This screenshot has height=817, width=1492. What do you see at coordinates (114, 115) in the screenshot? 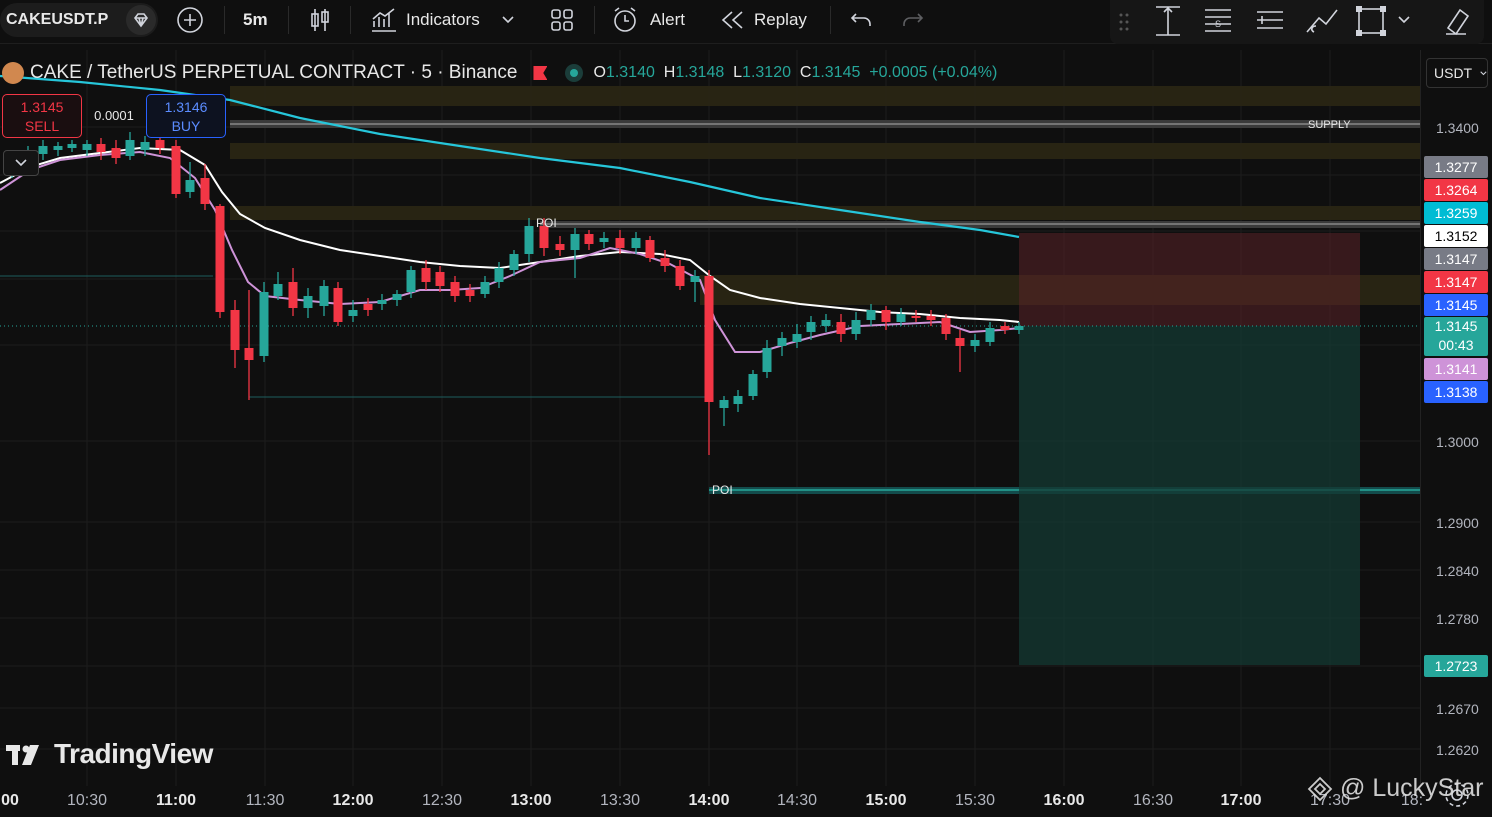
I see `spread-value: 0.0001` at bounding box center [114, 115].